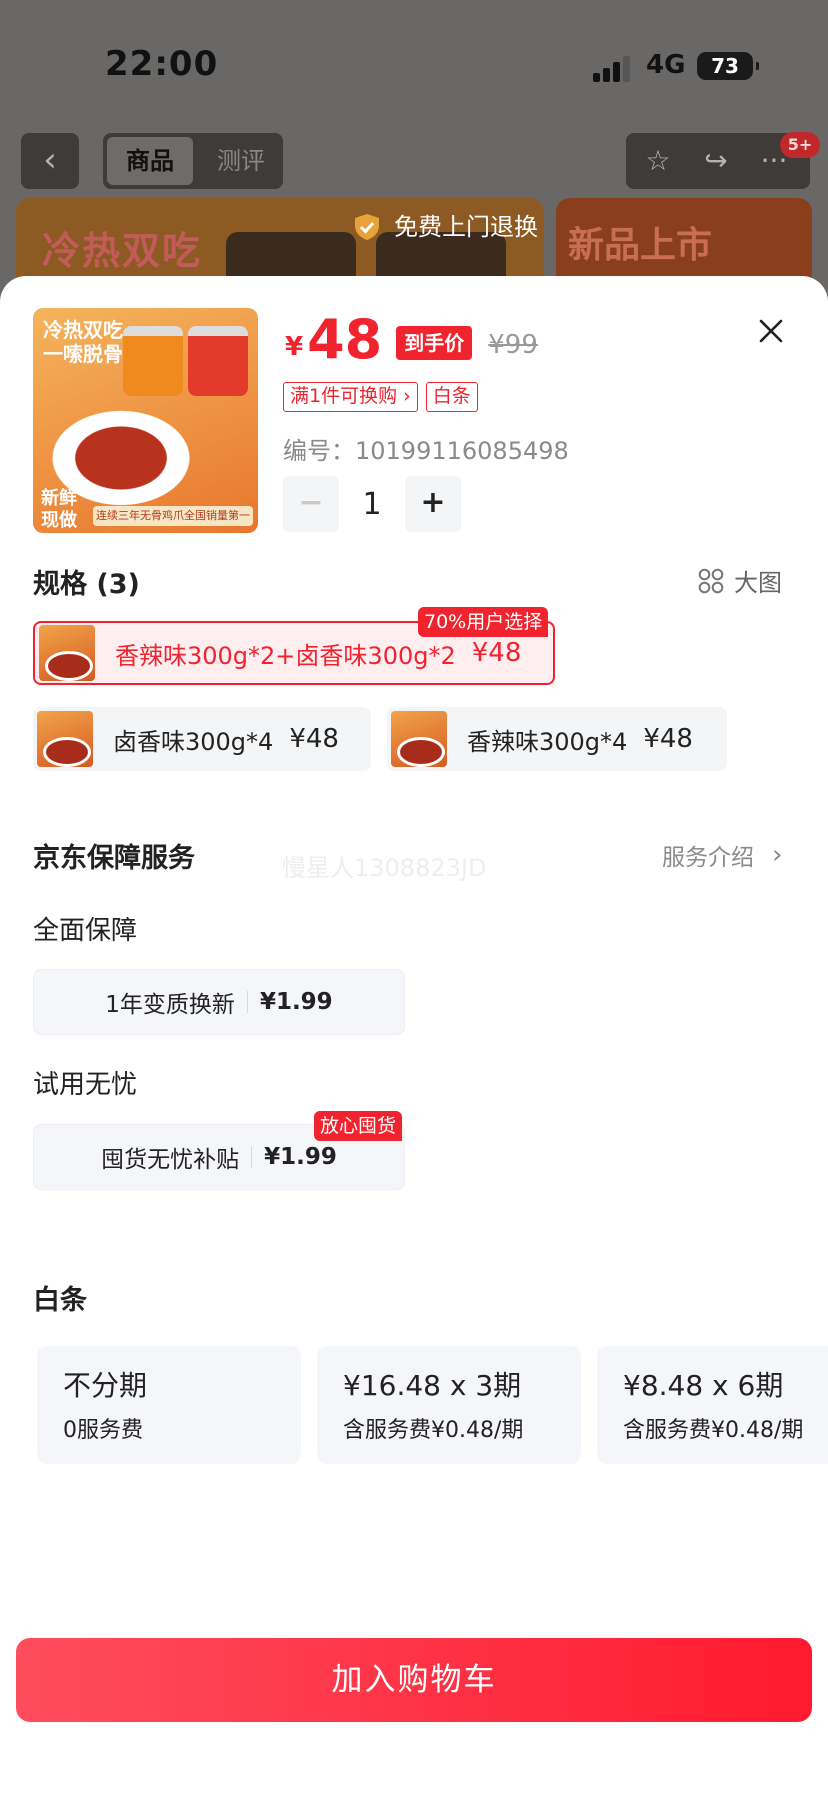  Describe the element at coordinates (145, 420) in the screenshot. I see `product-image: 冷热双吃 一嗦脱骨 新鲜 现做 连续三年无骨鸡爪全国销量第一` at that location.